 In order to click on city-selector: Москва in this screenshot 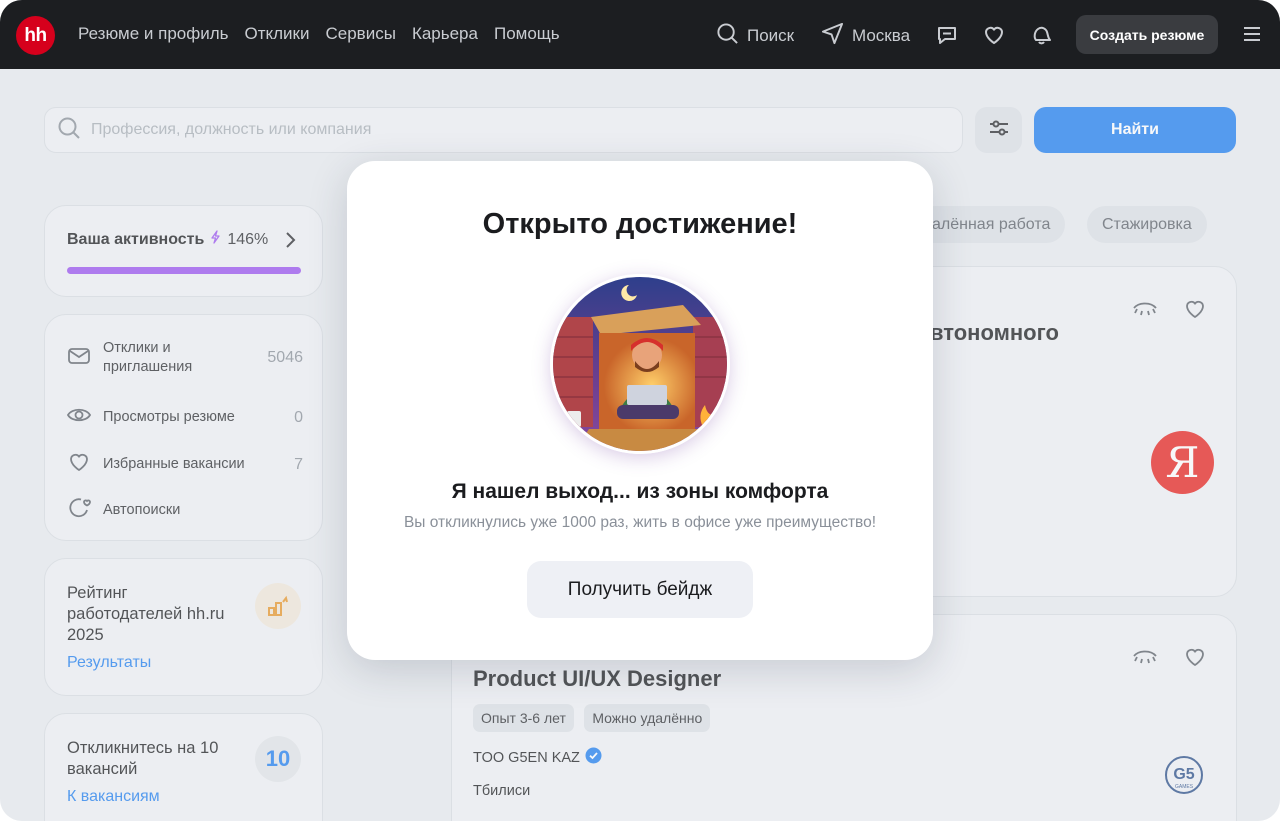, I will do `click(865, 36)`.